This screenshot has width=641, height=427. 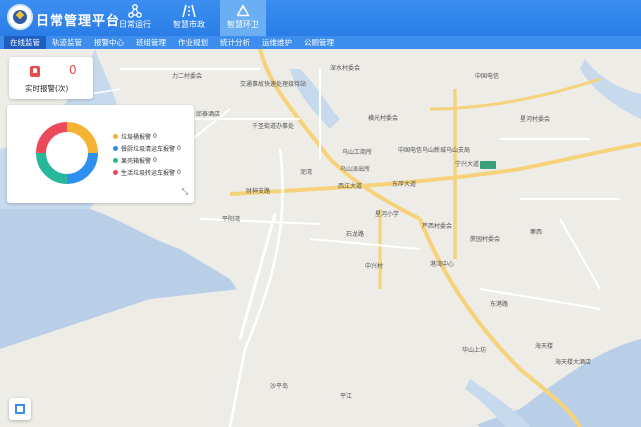 I want to click on alarm-icon, so click(x=35, y=71).